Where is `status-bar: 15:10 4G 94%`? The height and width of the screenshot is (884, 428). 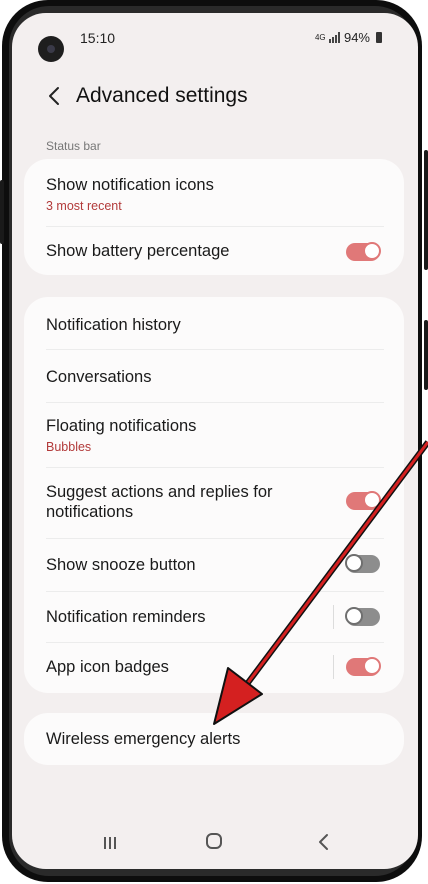
status-bar: 15:10 4G 94% is located at coordinates (215, 38).